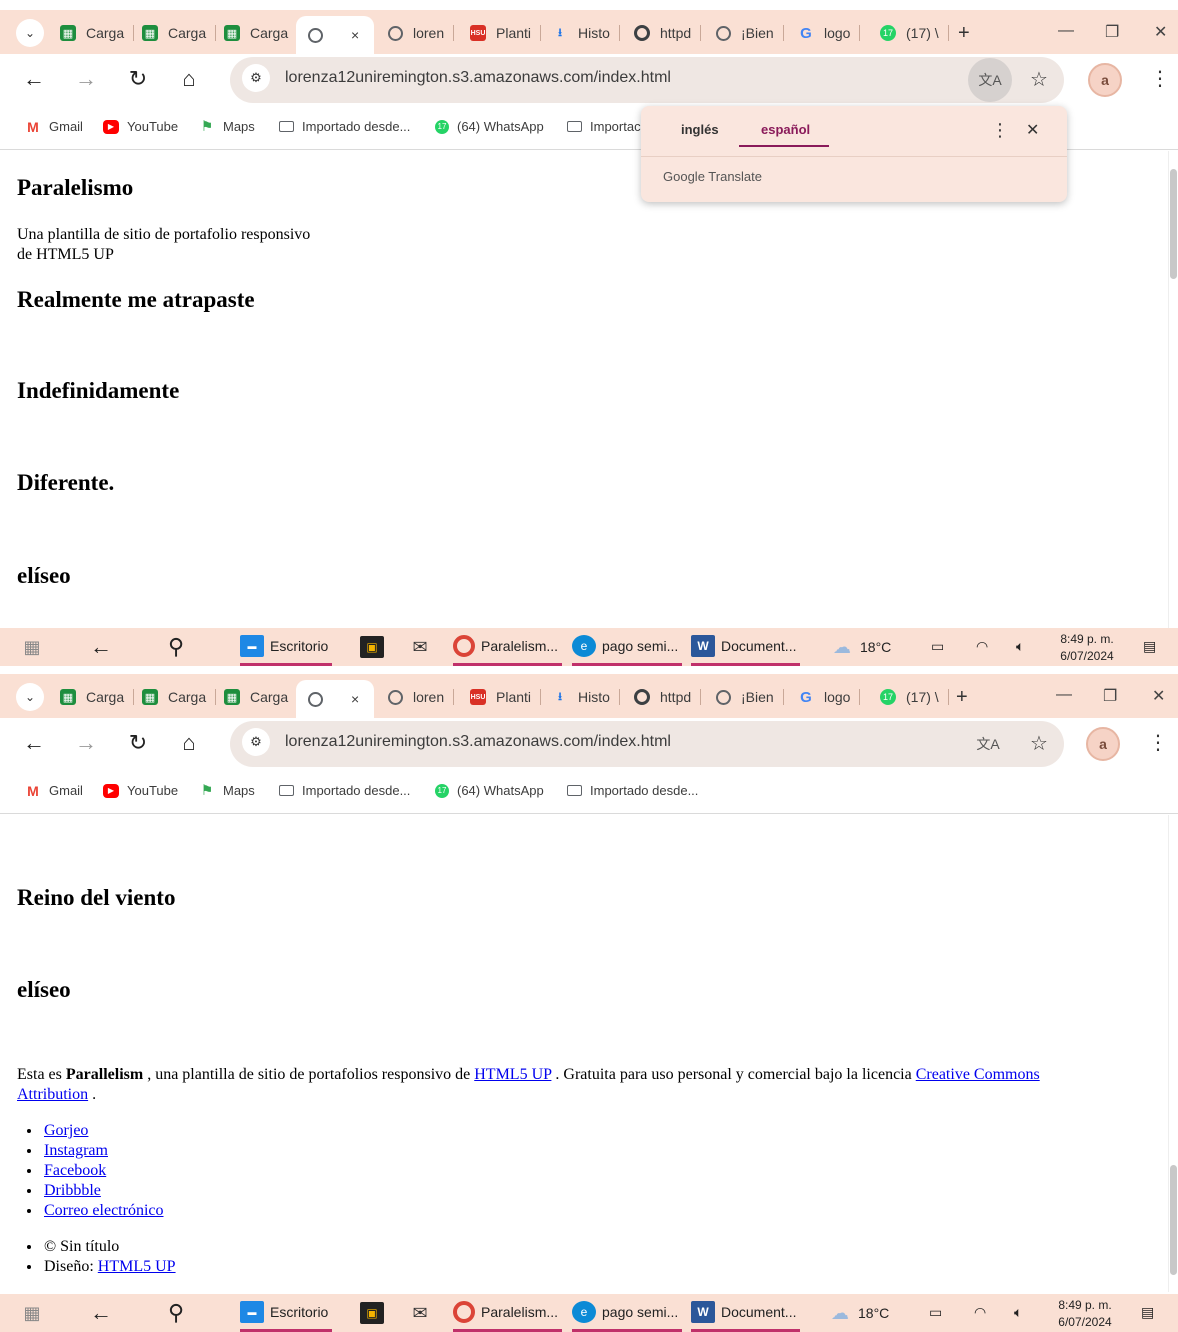 This screenshot has width=1178, height=1332. I want to click on dribbble-link: Dribbble, so click(72, 1190).